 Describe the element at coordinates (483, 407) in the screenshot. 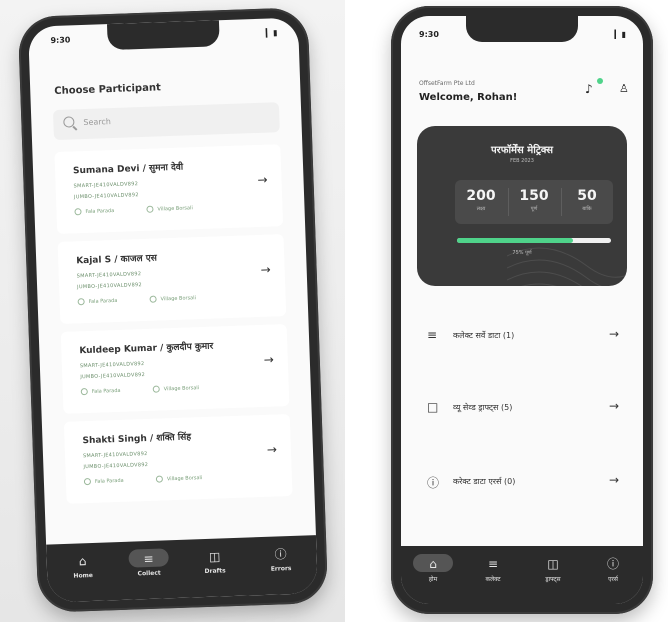

I see `menu-label: व्यू सेव्ड ड्राफ्ट्स (5)` at that location.